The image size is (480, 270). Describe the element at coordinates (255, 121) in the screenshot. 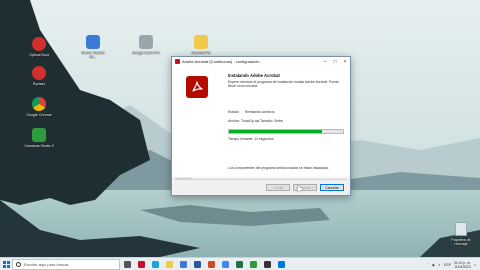

I see `file-info: Archivo: Touch2p.api Tamaño: 3orbe` at that location.